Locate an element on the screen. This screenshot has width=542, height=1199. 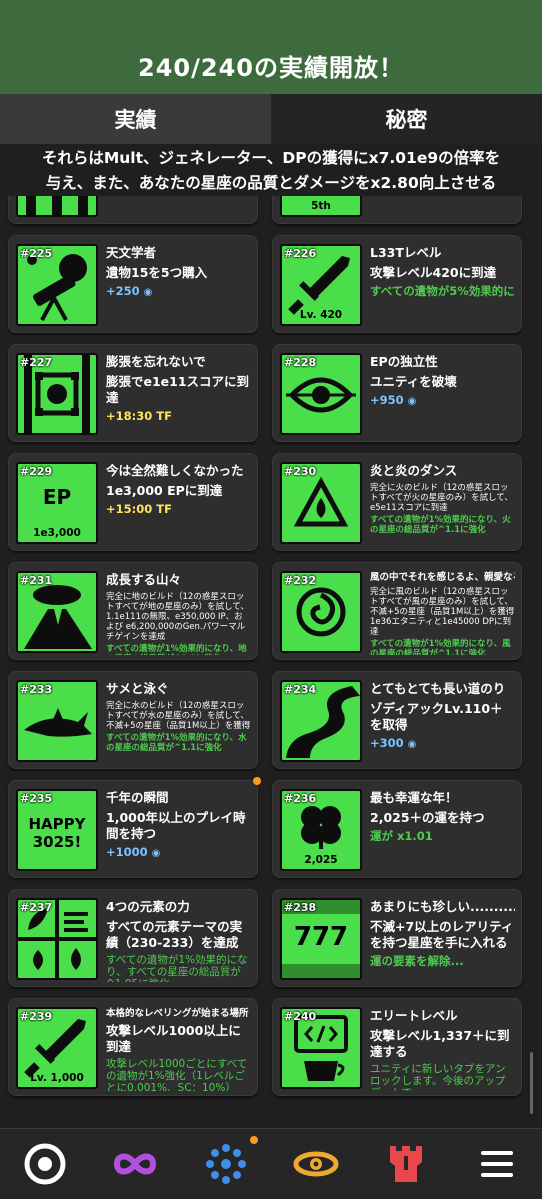
achievement-number: #234 is located at coordinates (300, 689).